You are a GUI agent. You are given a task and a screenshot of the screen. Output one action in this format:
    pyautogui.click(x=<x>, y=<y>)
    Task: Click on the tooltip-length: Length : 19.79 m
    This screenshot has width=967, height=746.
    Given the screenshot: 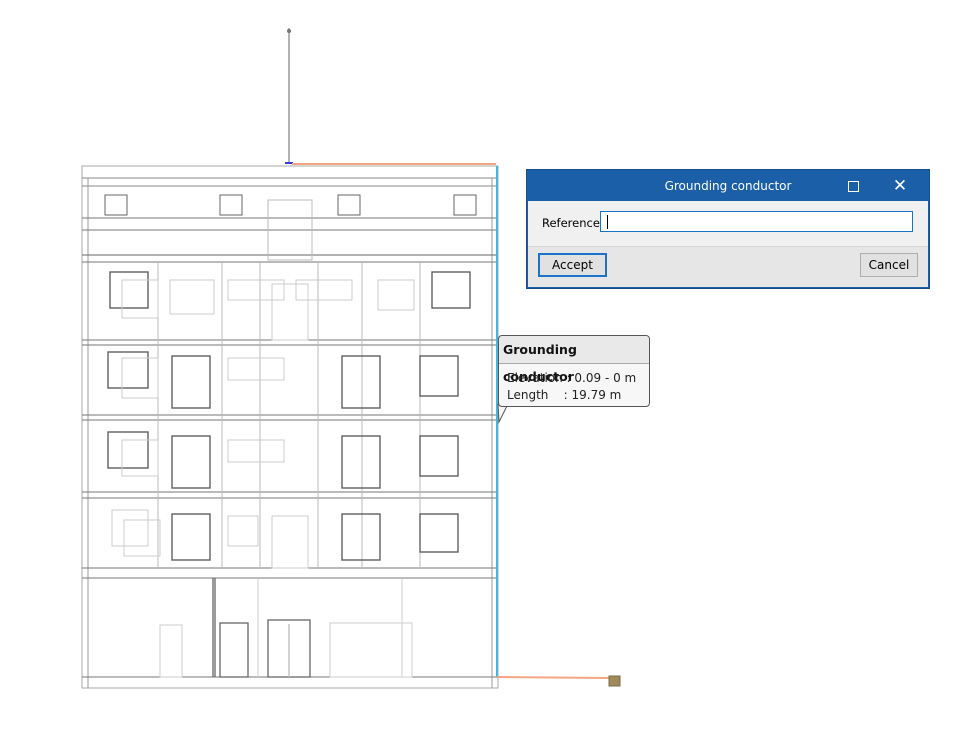 What is the action you would take?
    pyautogui.click(x=564, y=395)
    